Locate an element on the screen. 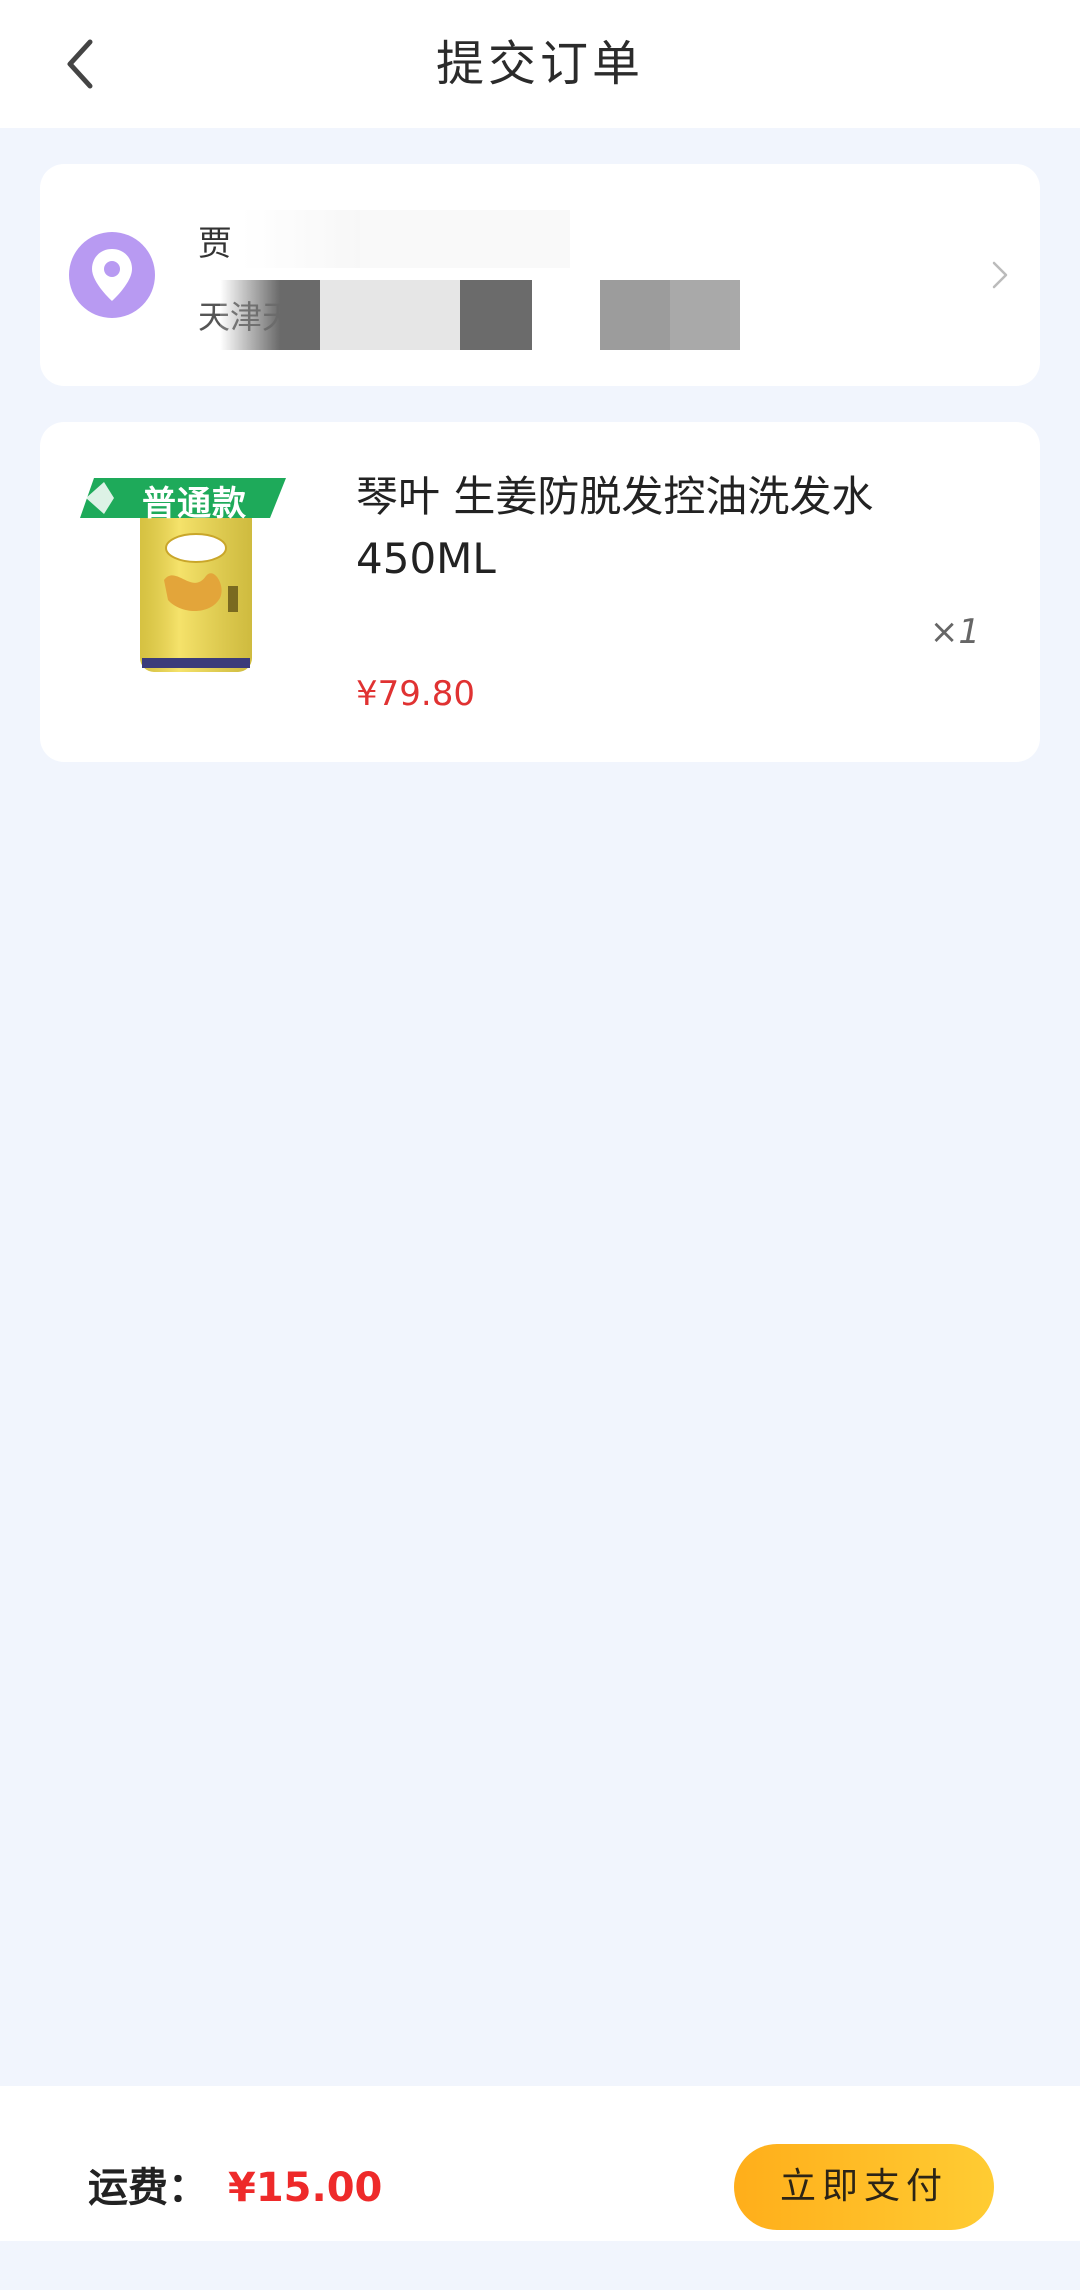  location-pin-icon is located at coordinates (112, 275).